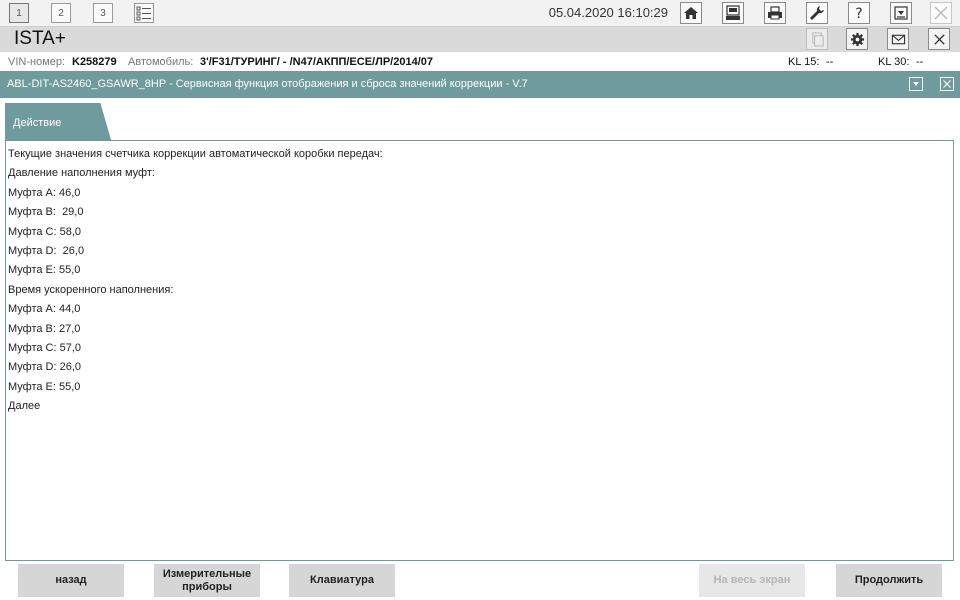 Image resolution: width=960 pixels, height=600 pixels. I want to click on help-icon: ?, so click(858, 13).